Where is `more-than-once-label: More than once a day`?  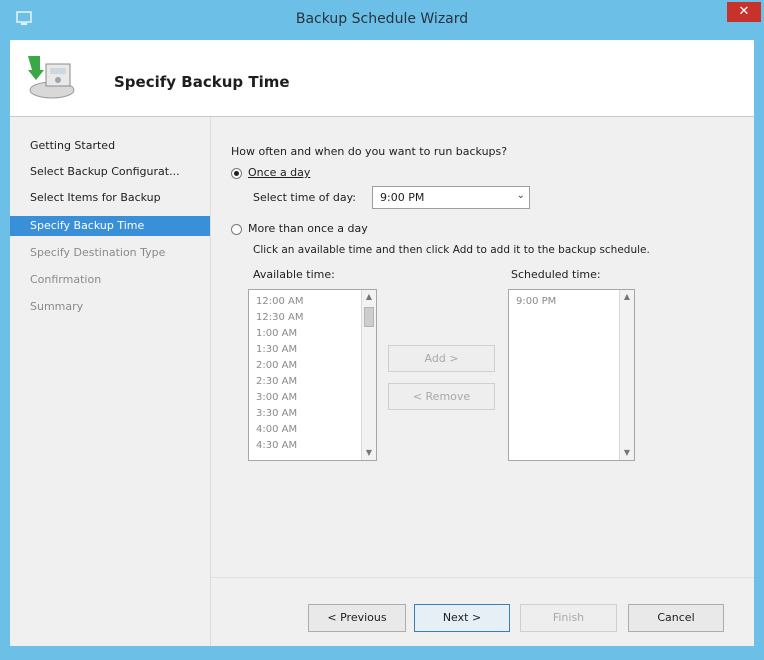 more-than-once-label: More than once a day is located at coordinates (308, 228).